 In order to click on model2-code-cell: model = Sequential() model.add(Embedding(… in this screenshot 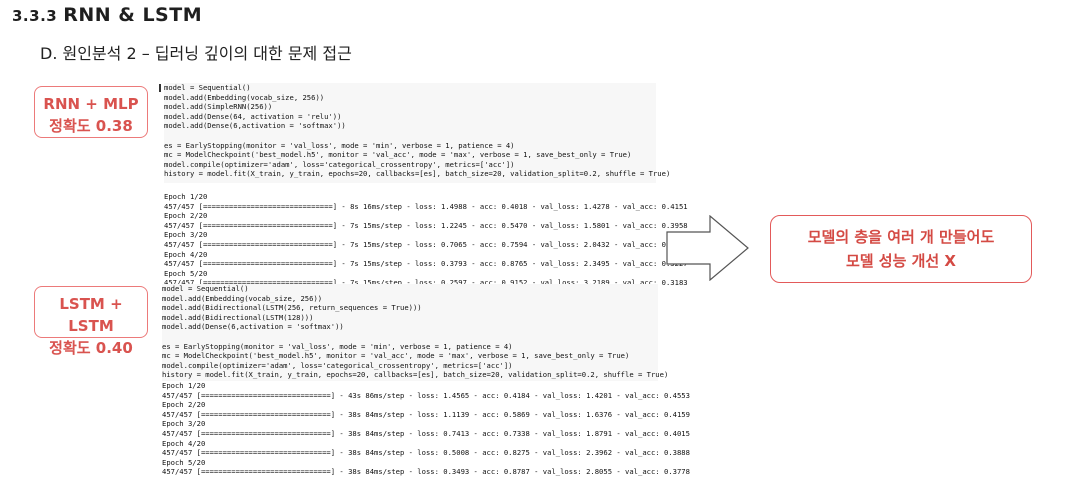, I will do `click(415, 333)`.